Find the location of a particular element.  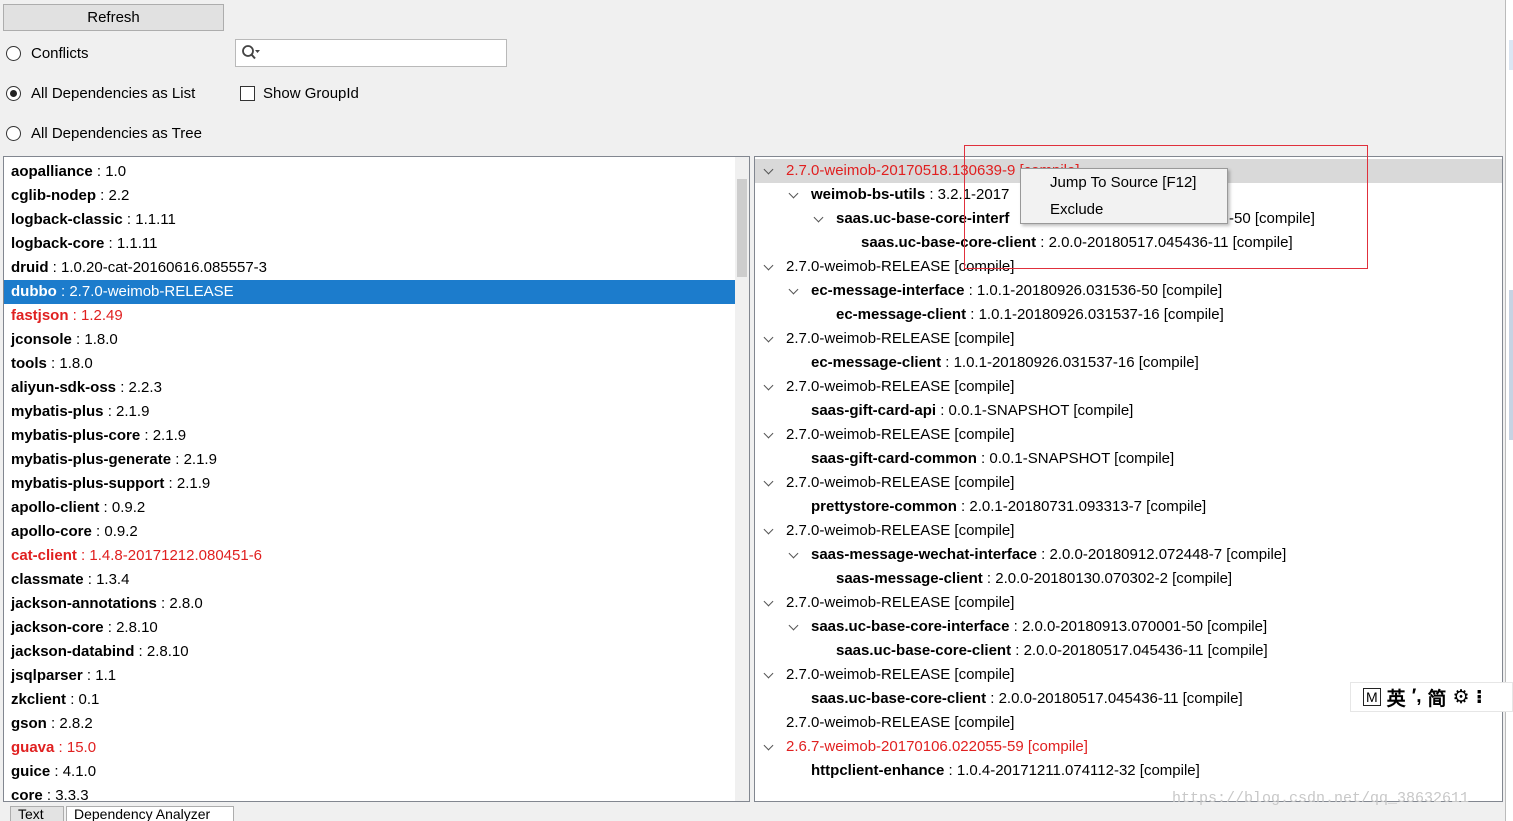

refresh-button: Refresh is located at coordinates (113, 17).